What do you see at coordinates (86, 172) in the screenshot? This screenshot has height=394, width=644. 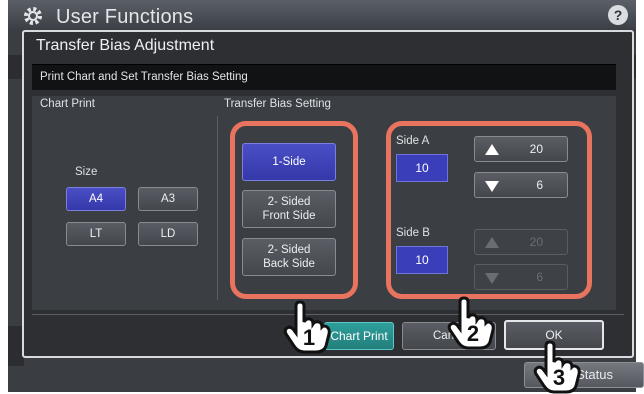 I see `size-label: Size` at bounding box center [86, 172].